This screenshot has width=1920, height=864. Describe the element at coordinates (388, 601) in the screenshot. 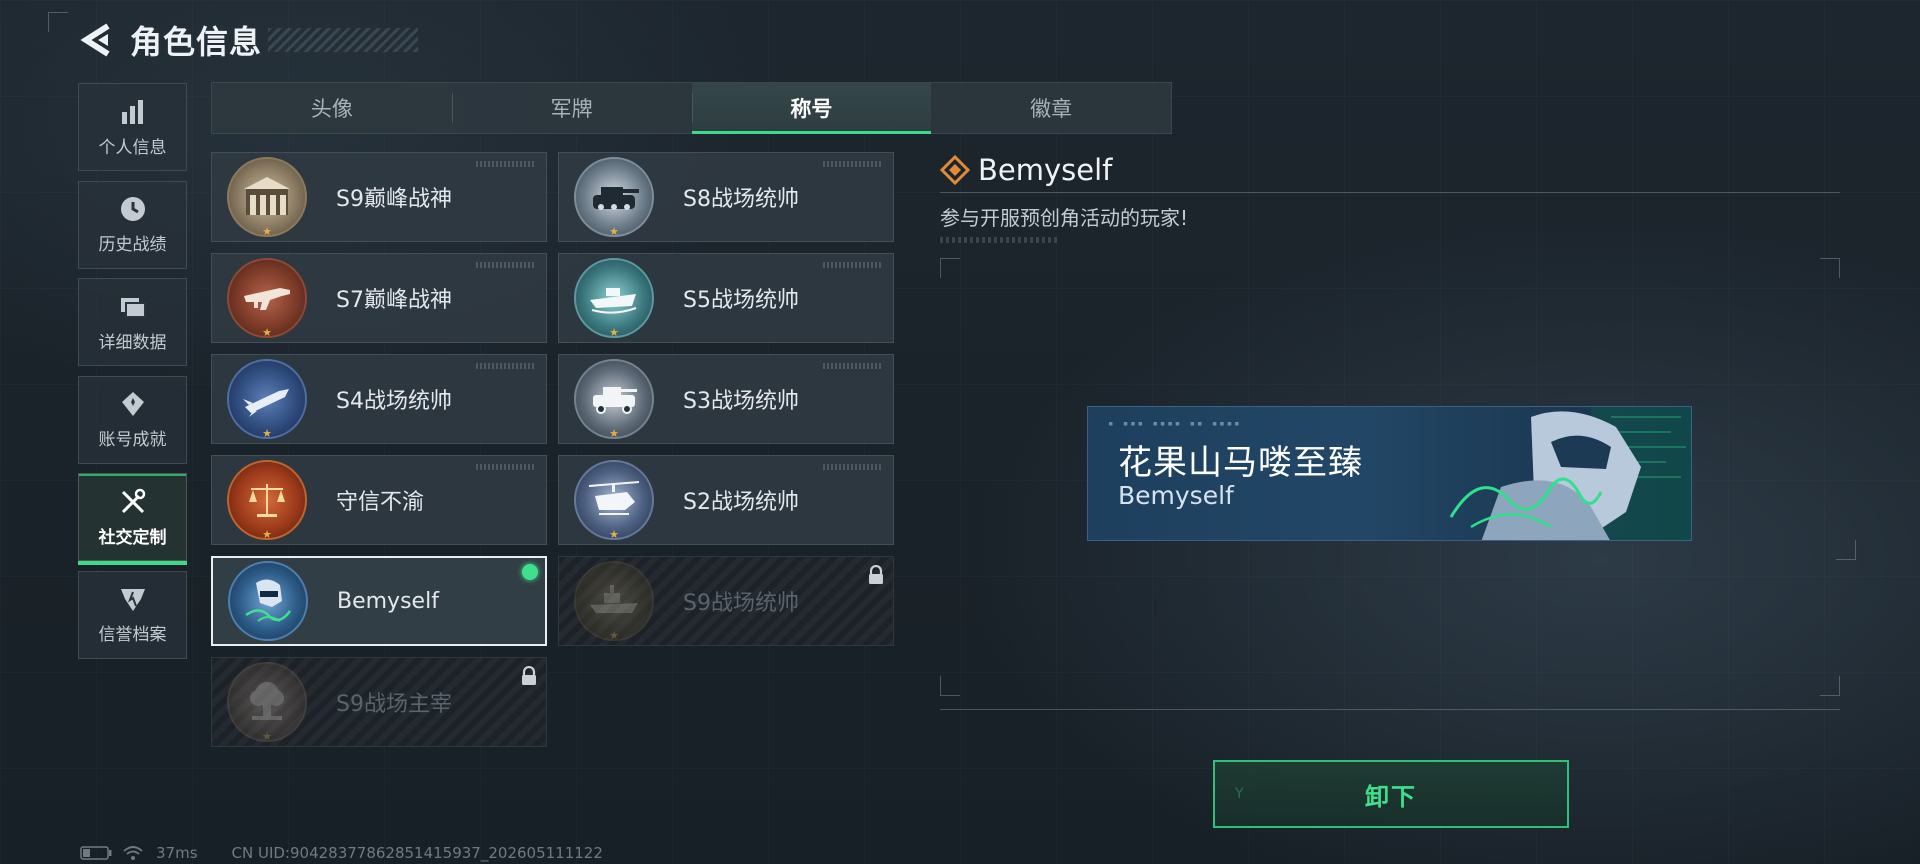

I see `title-name: Bemyself` at that location.